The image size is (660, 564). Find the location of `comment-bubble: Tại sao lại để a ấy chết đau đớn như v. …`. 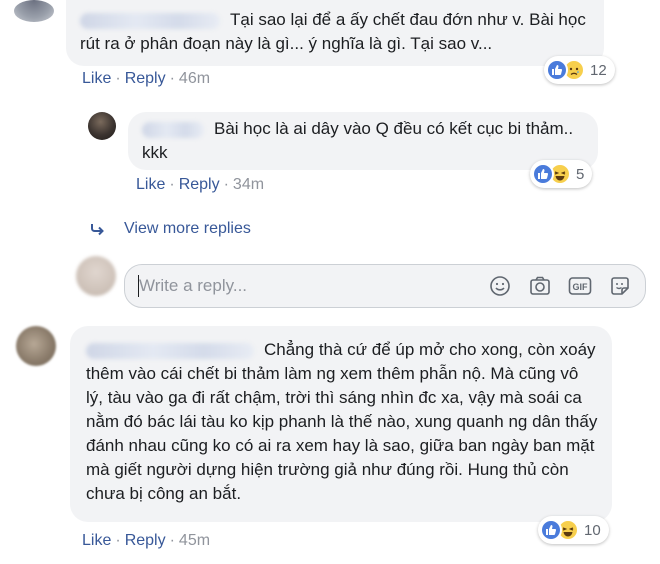

comment-bubble: Tại sao lại để a ấy chết đau đớn như v. … is located at coordinates (335, 33).